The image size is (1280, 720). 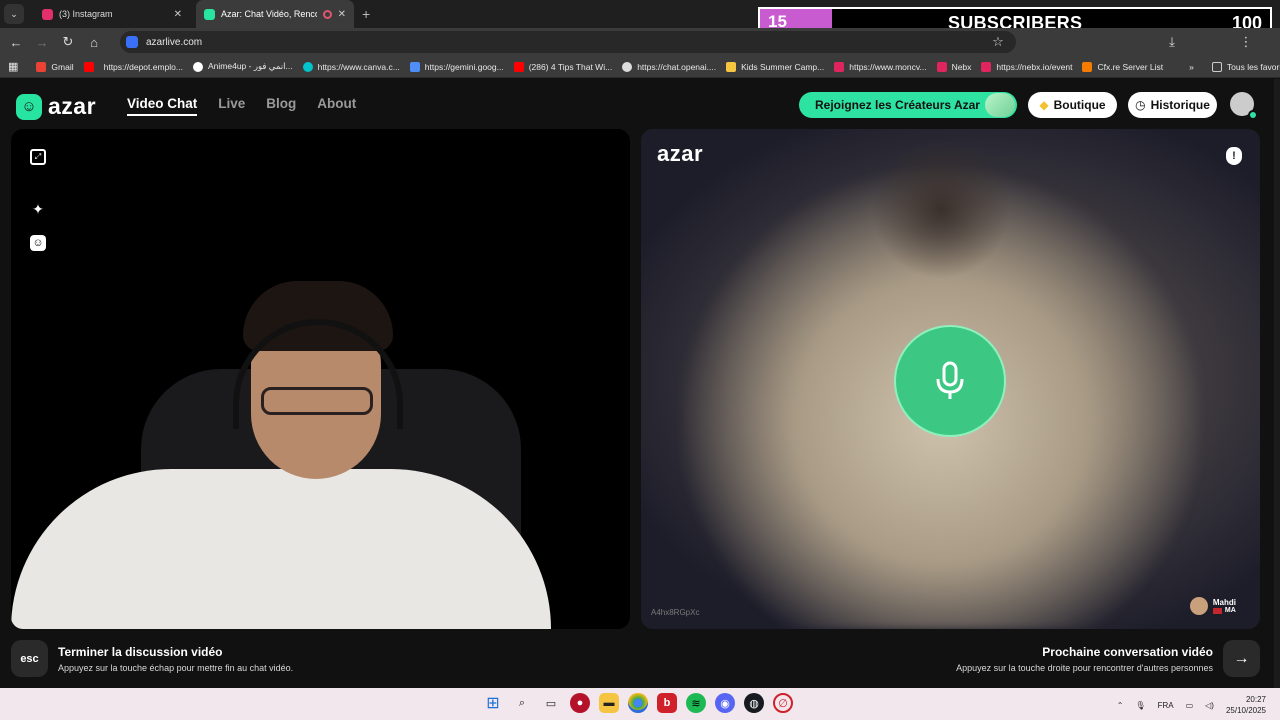 I want to click on anime4up-icon, so click(x=198, y=66).